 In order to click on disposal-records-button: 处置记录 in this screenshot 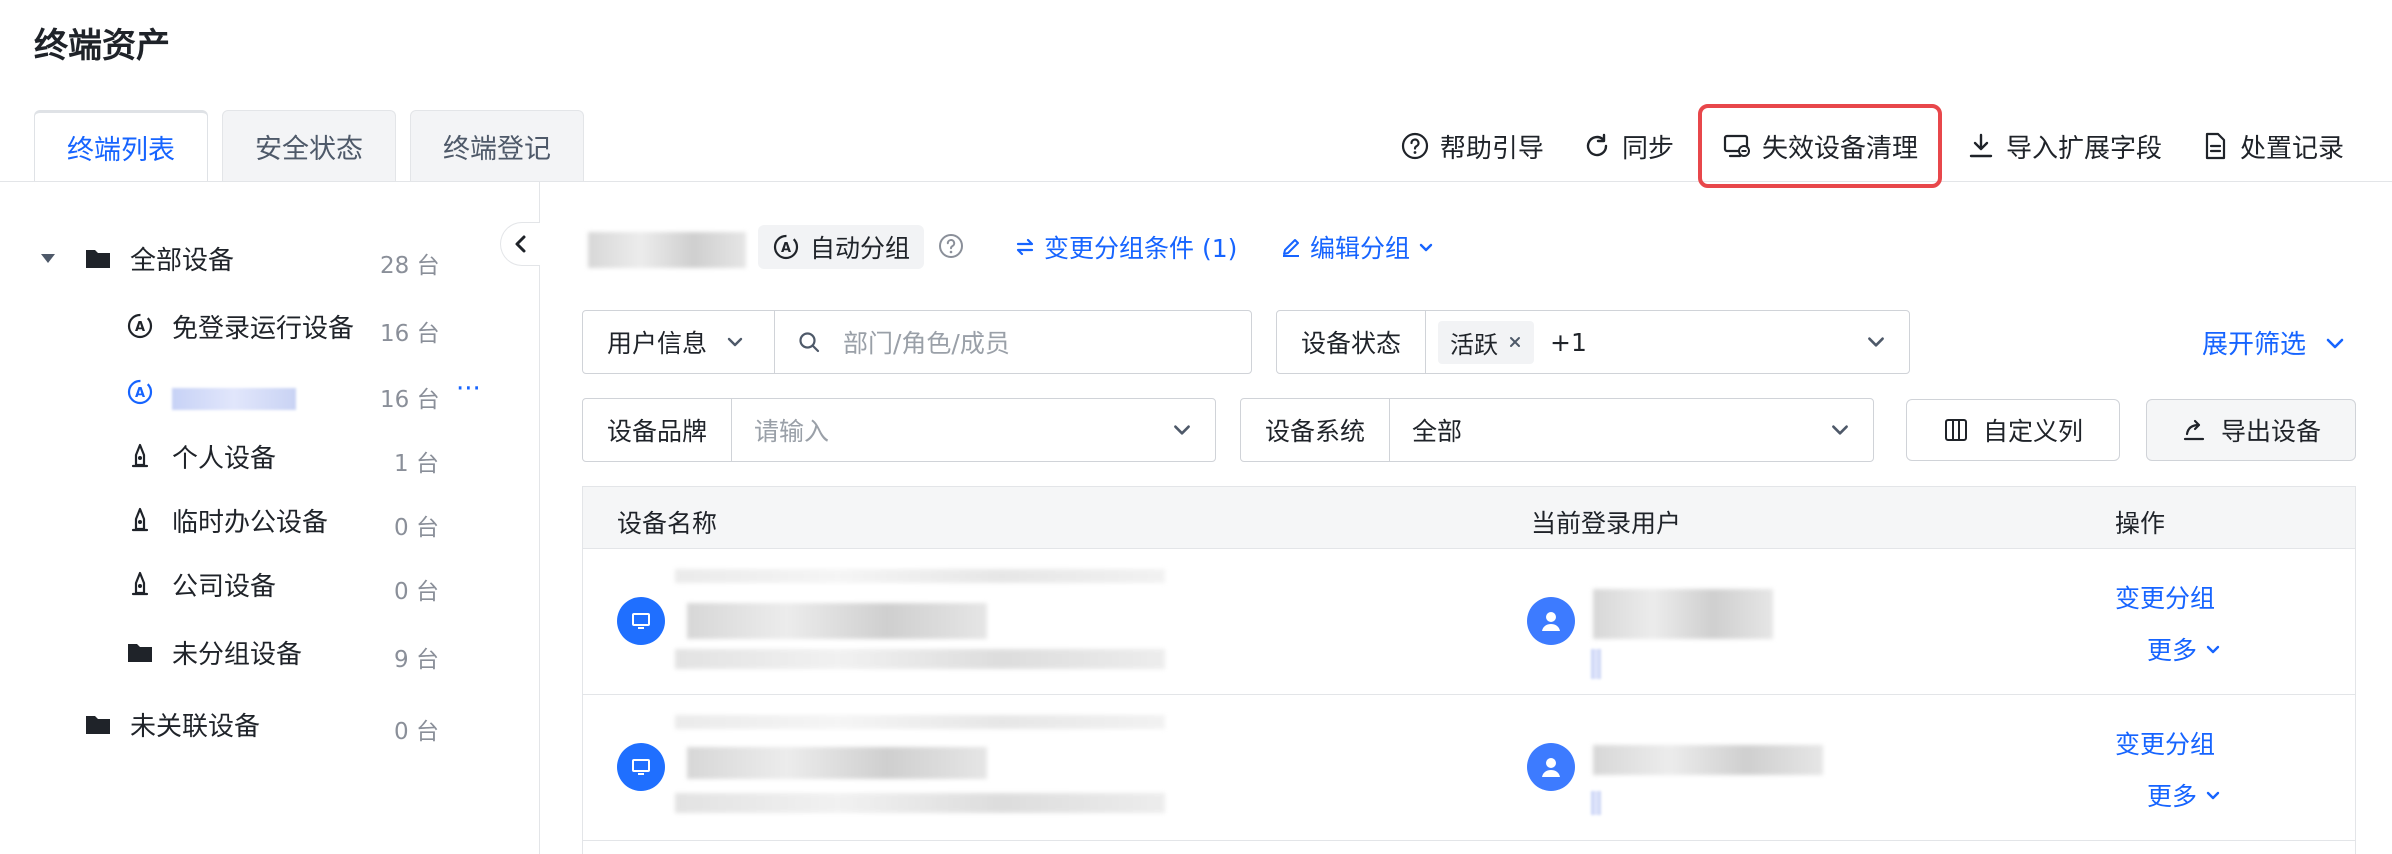, I will do `click(2272, 146)`.